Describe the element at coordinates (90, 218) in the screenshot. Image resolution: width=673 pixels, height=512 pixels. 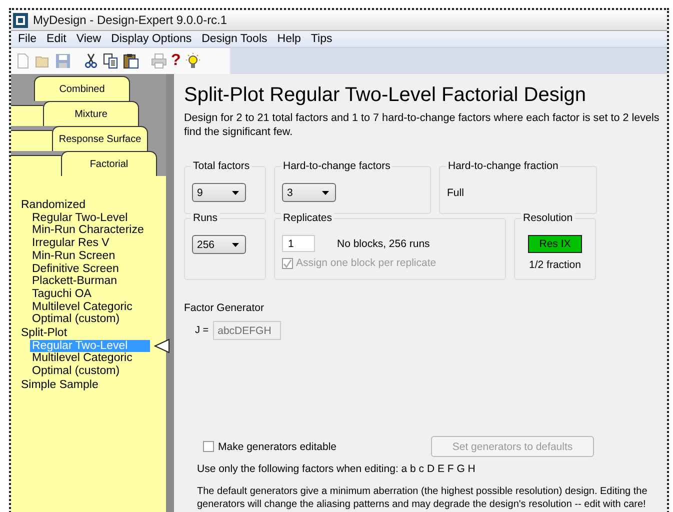
I see `tree-item: Regular Two-Level` at that location.